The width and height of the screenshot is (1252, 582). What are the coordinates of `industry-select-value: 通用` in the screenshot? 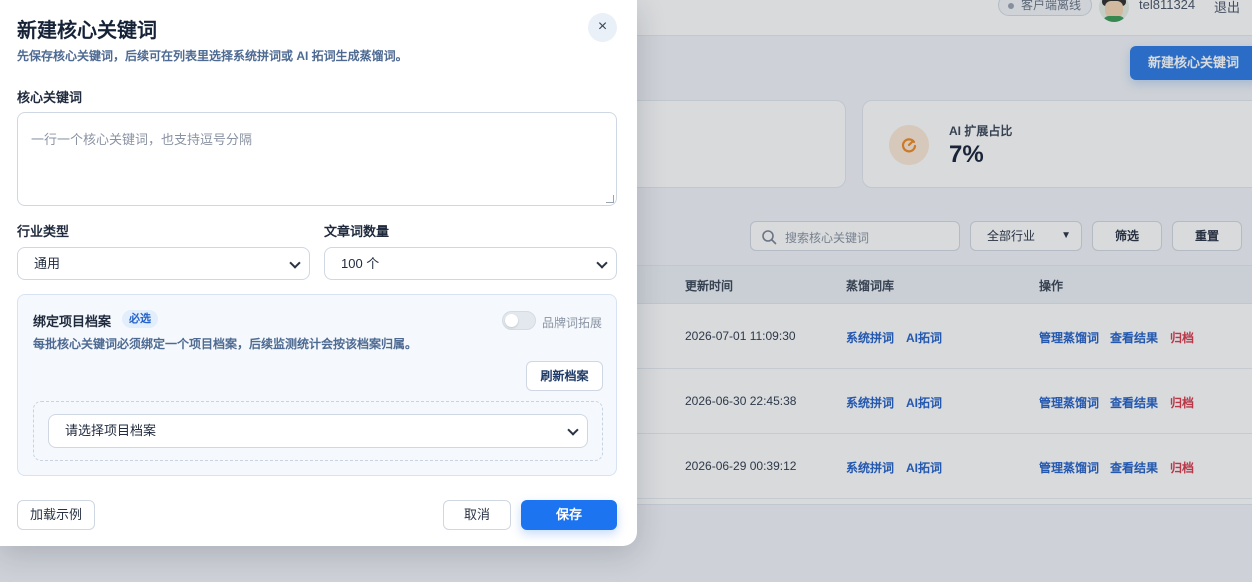 It's located at (47, 263).